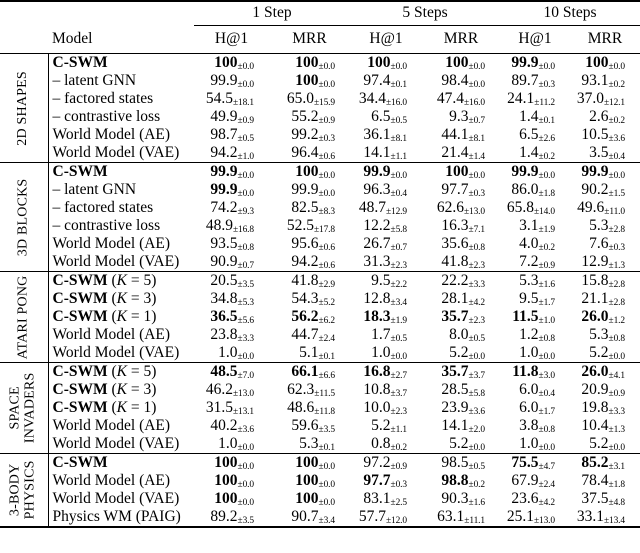 This screenshot has height=553, width=640. What do you see at coordinates (80, 62) in the screenshot?
I see `model-name: C-SWM` at bounding box center [80, 62].